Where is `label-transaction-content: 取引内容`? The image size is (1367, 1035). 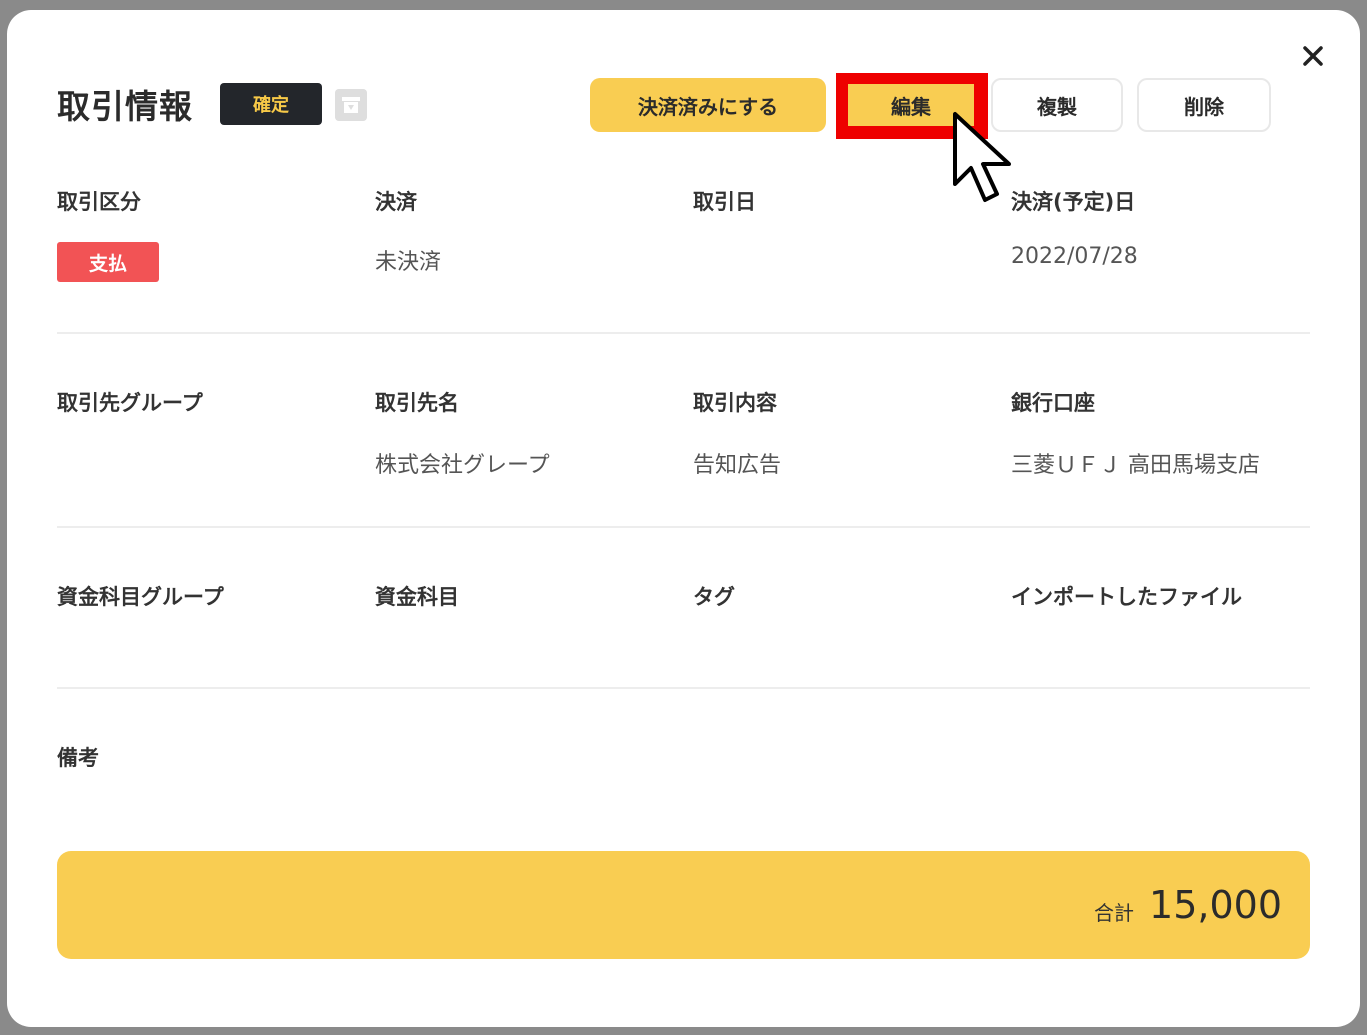
label-transaction-content: 取引内容 is located at coordinates (735, 403).